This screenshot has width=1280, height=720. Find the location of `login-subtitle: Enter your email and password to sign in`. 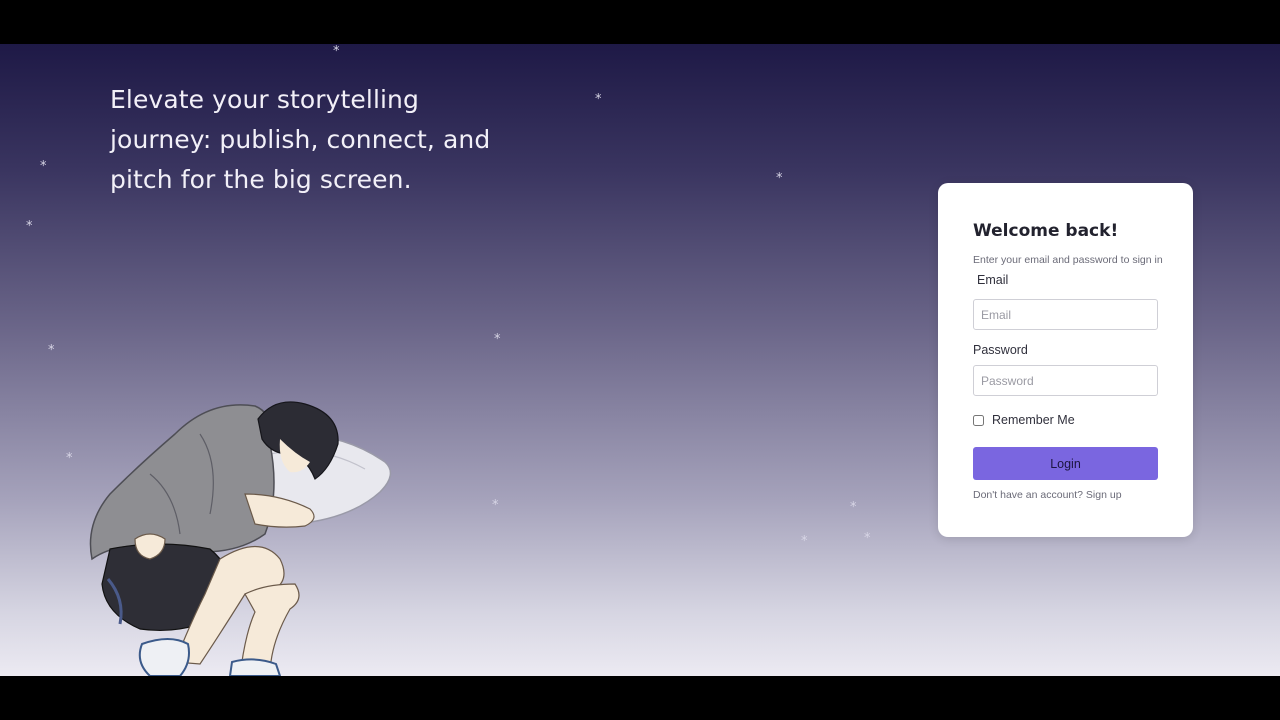

login-subtitle: Enter your email and password to sign in is located at coordinates (1068, 260).